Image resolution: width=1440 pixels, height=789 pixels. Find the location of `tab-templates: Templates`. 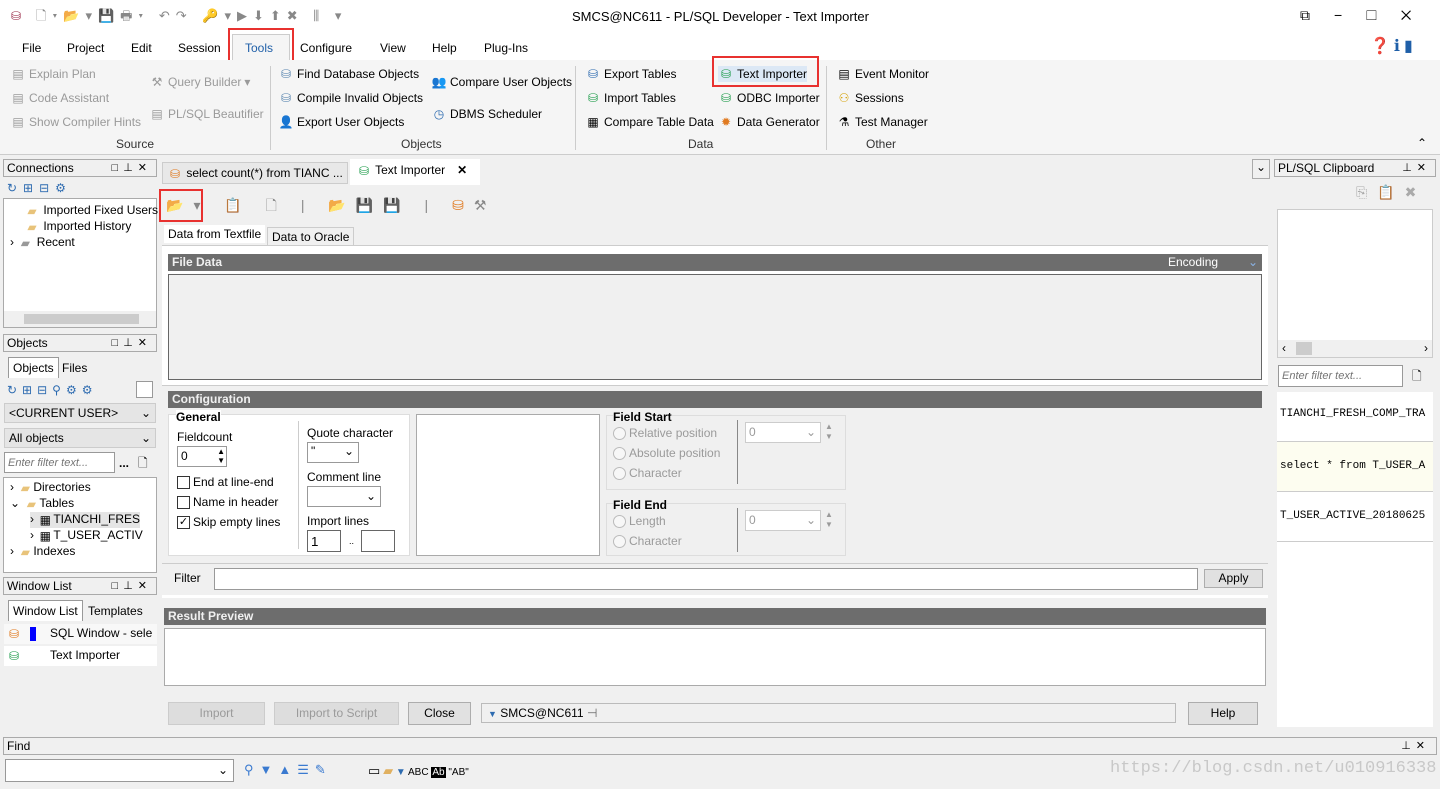

tab-templates: Templates is located at coordinates (115, 611).